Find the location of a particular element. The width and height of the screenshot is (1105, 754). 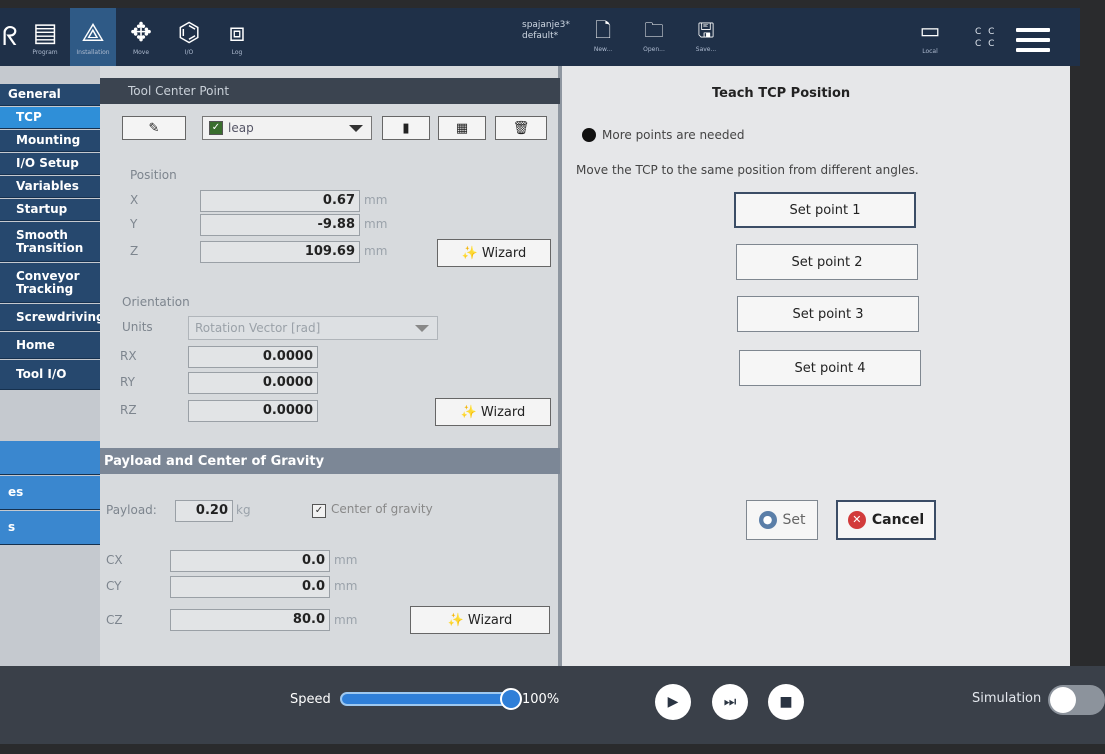

cancel-button: ✕ Cancel is located at coordinates (886, 520).